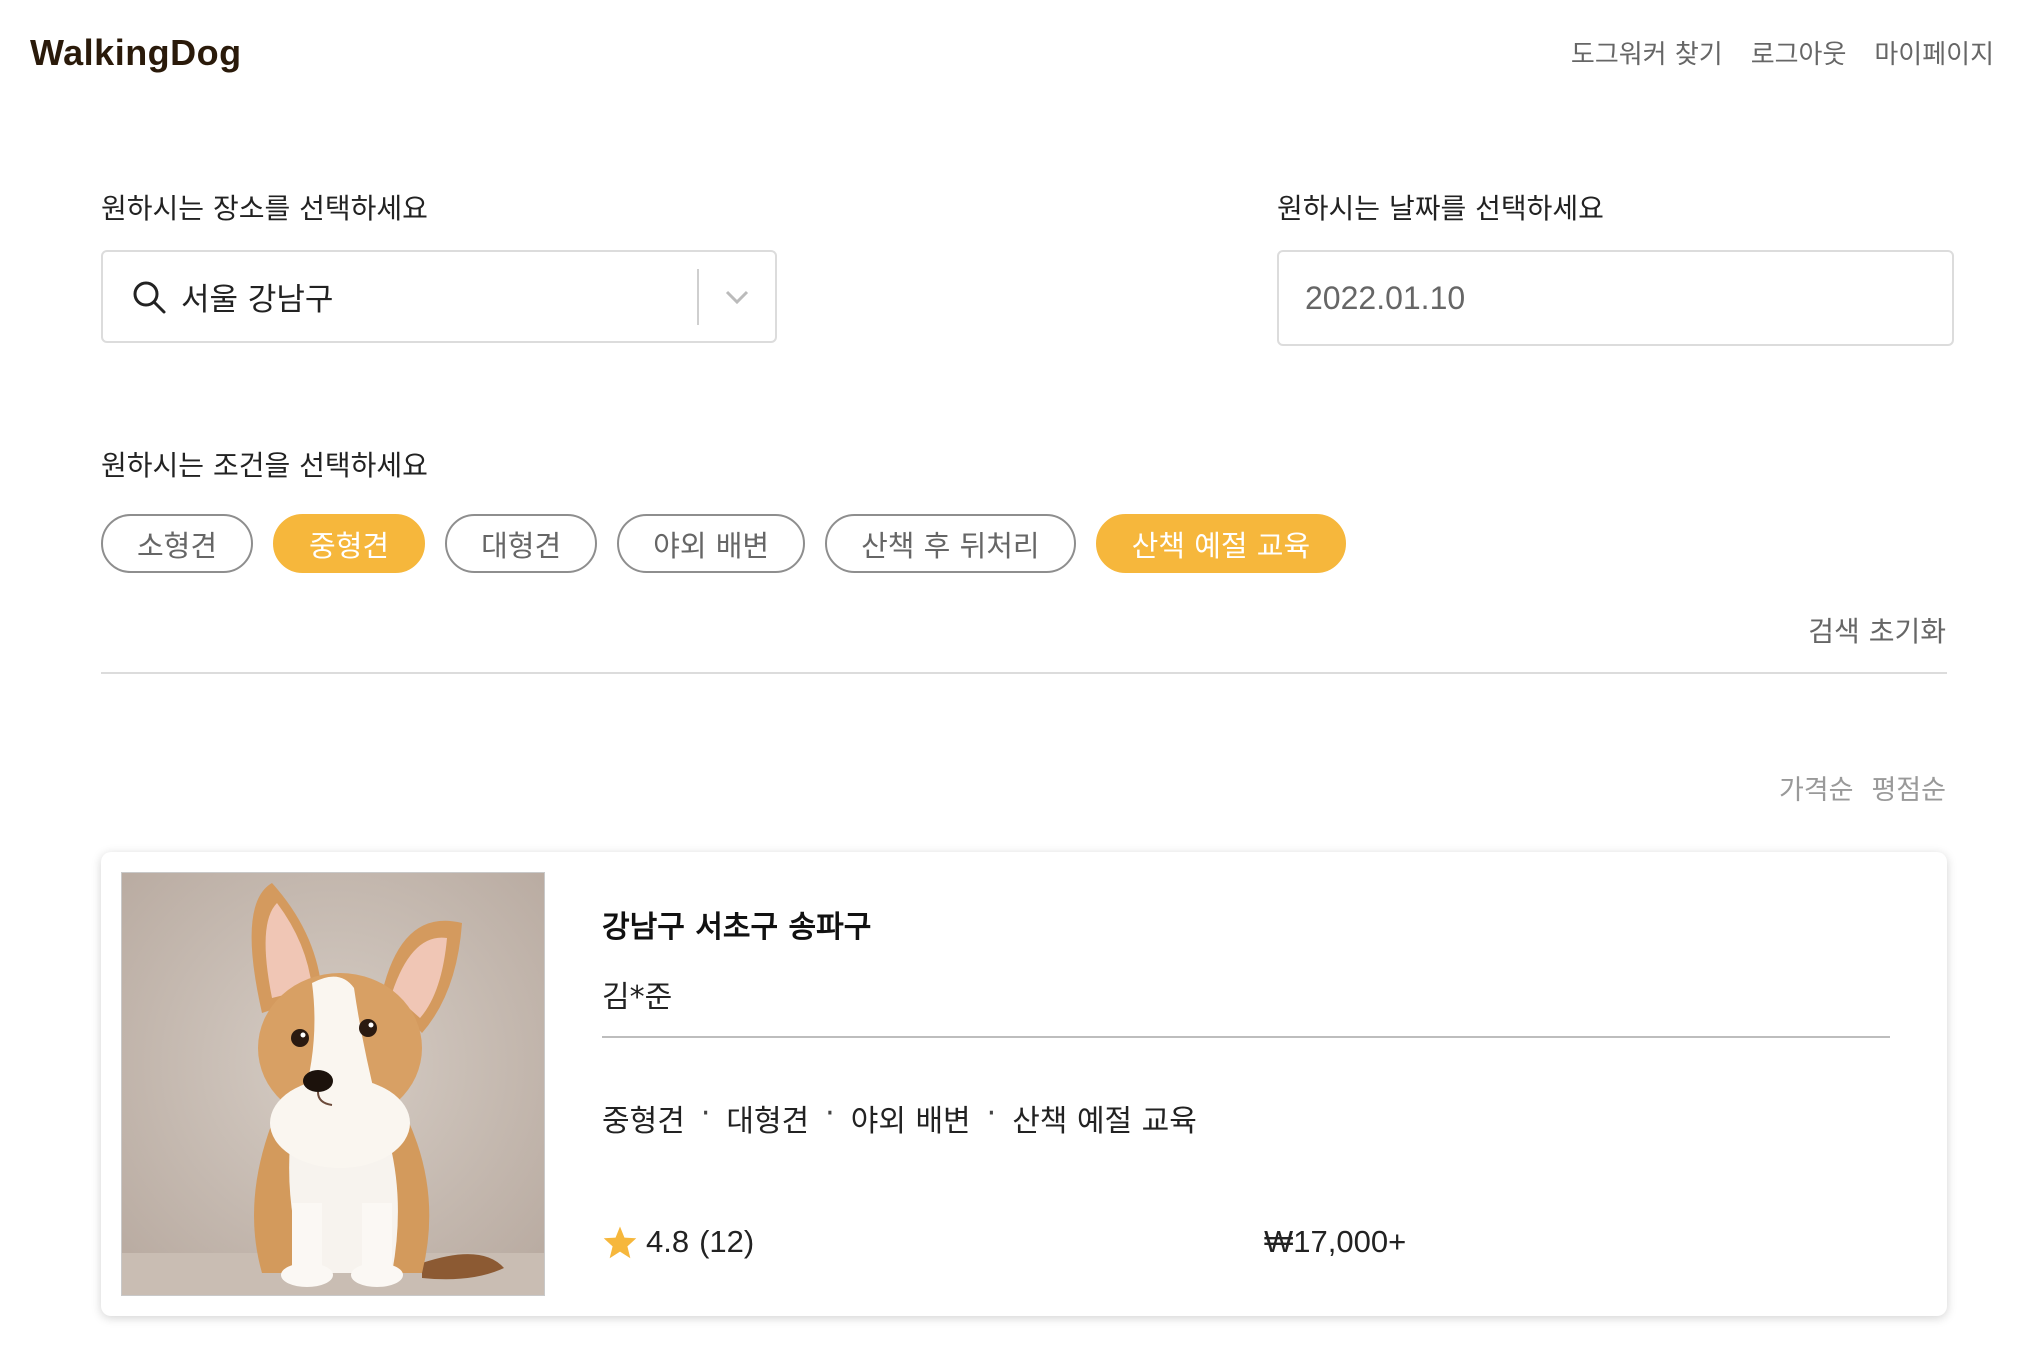 Image resolution: width=2020 pixels, height=1356 pixels. I want to click on sort-options: 가격순 평점순, so click(1862, 787).